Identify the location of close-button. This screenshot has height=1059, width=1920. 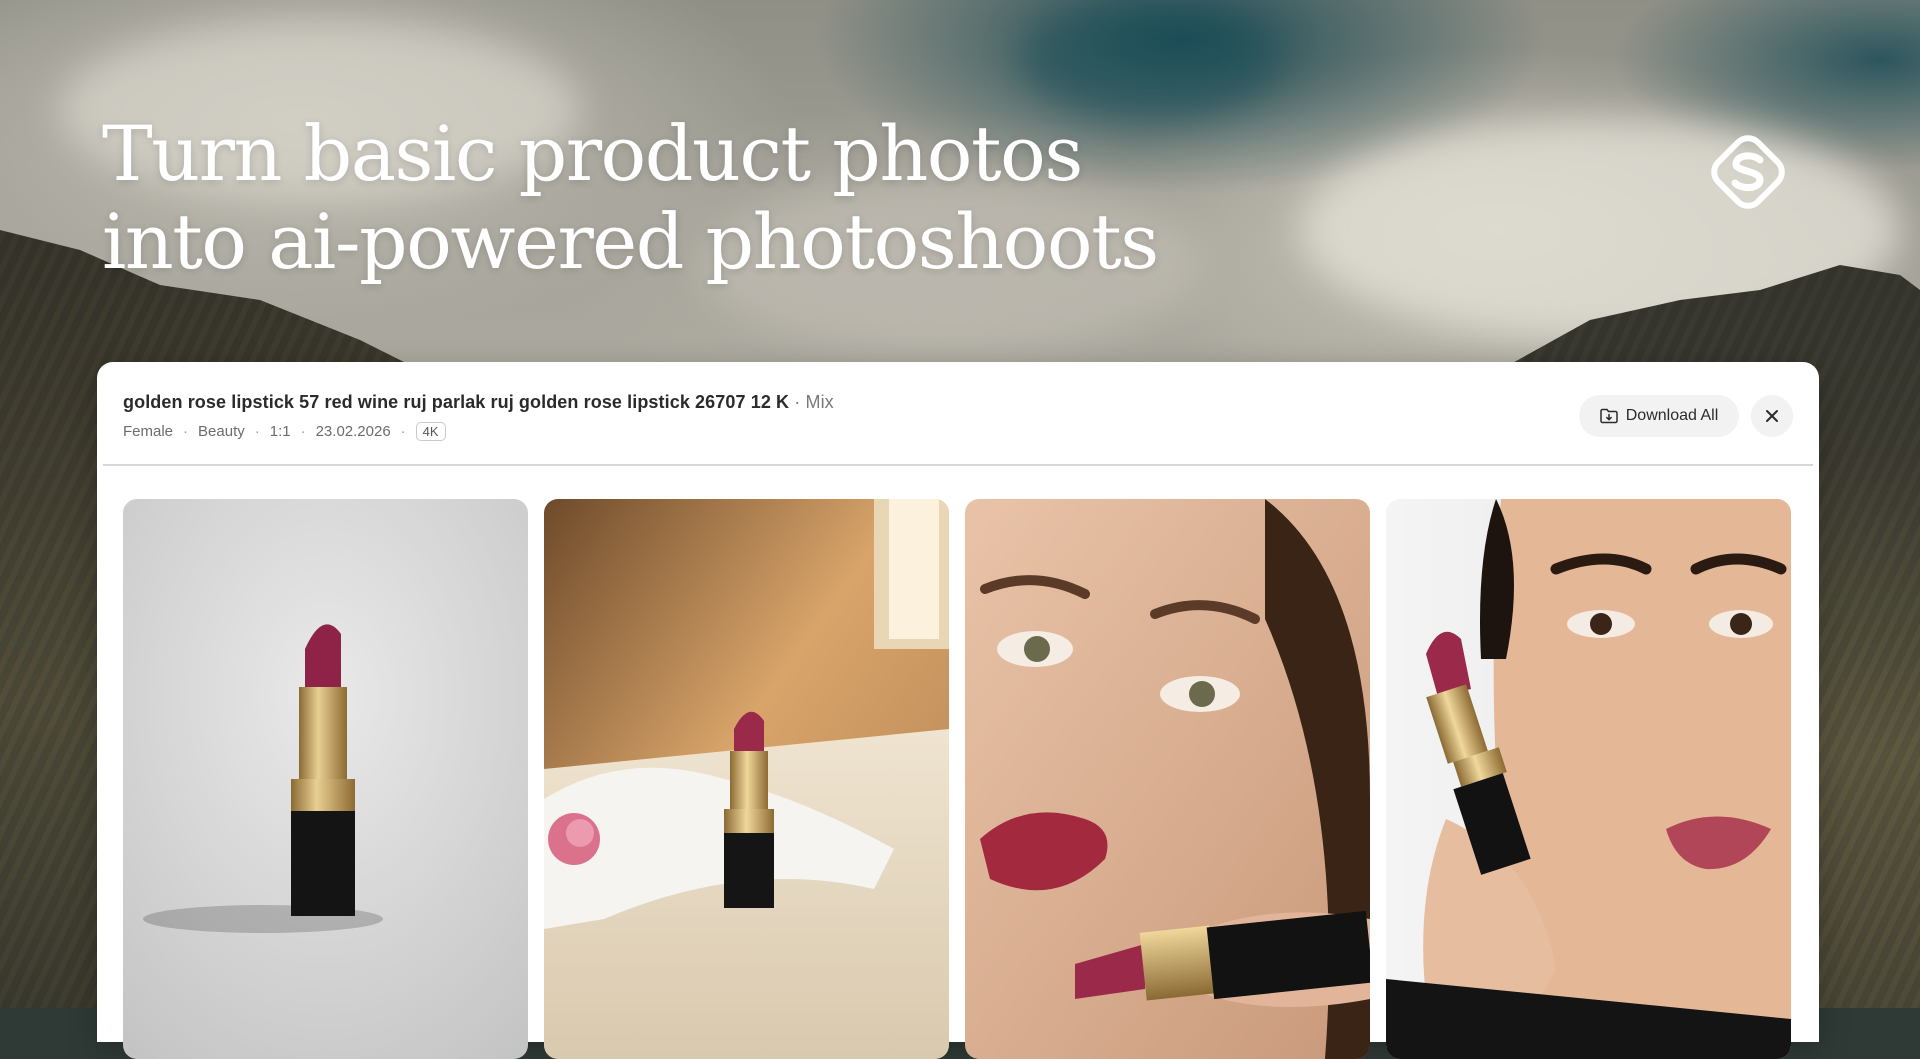
(1772, 416).